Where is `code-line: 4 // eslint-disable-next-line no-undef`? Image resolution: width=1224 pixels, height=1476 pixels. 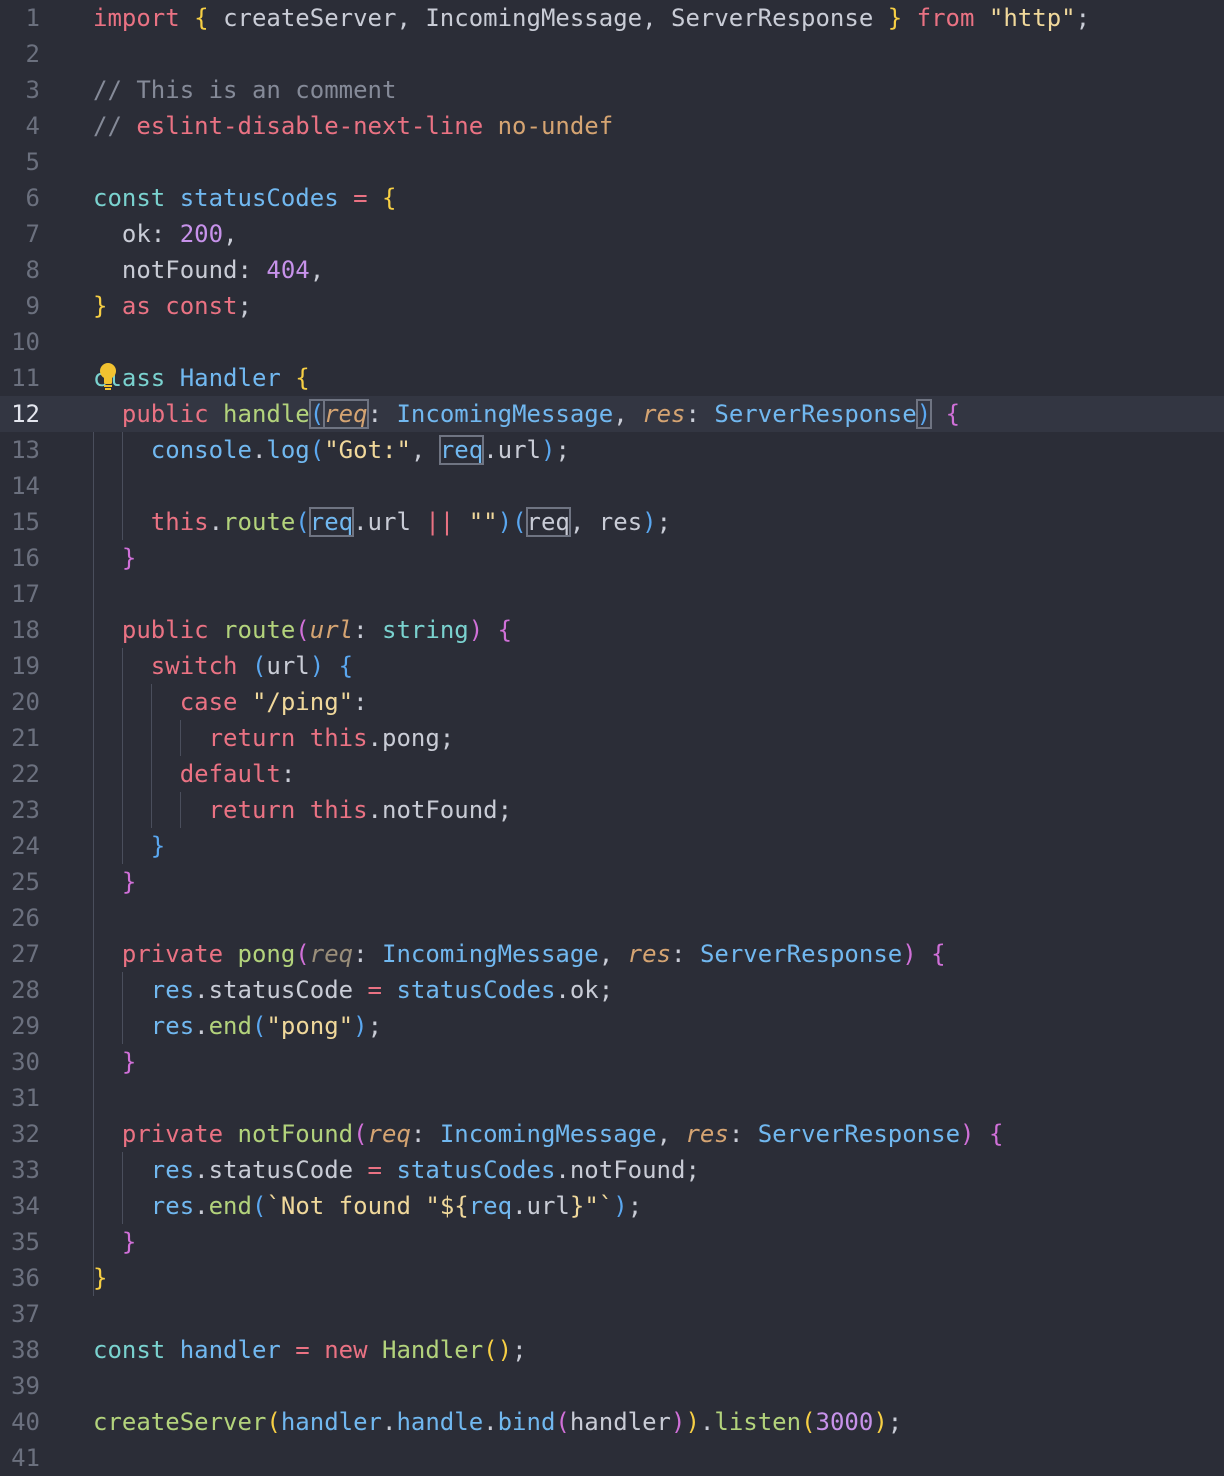
code-line: 4 // eslint-disable-next-line no-undef is located at coordinates (612, 126).